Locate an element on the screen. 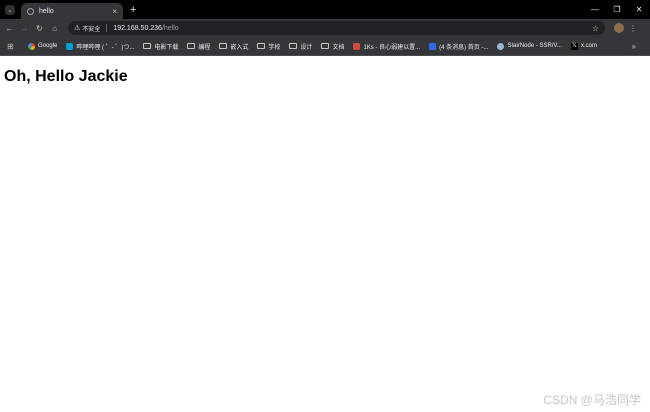  bookmark-label: 学校 is located at coordinates (274, 47).